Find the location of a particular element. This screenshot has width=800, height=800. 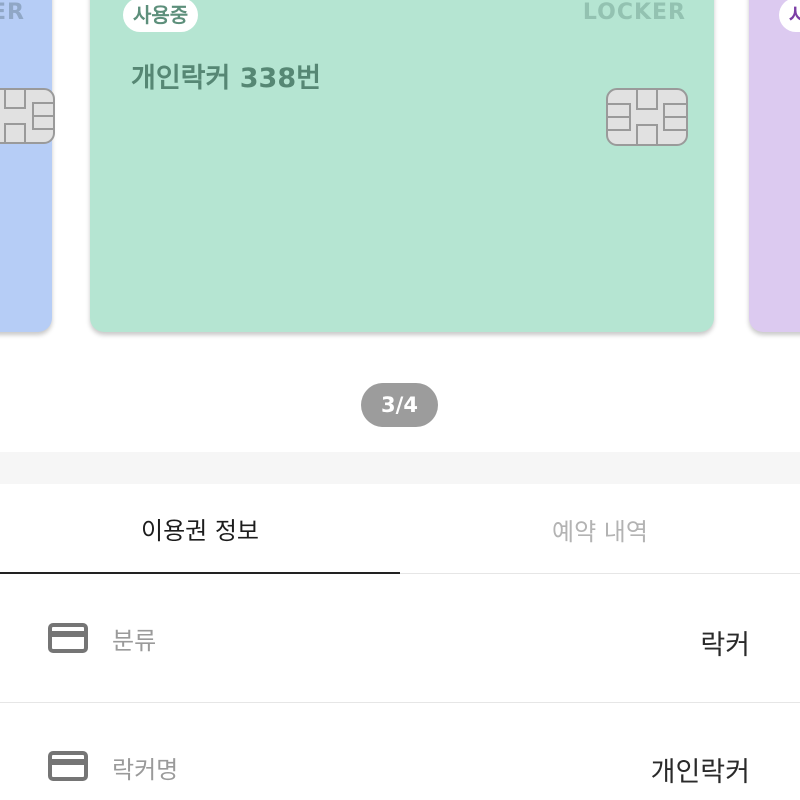

detail-tabs: 이용권 정보 예약 내역 is located at coordinates (400, 529).